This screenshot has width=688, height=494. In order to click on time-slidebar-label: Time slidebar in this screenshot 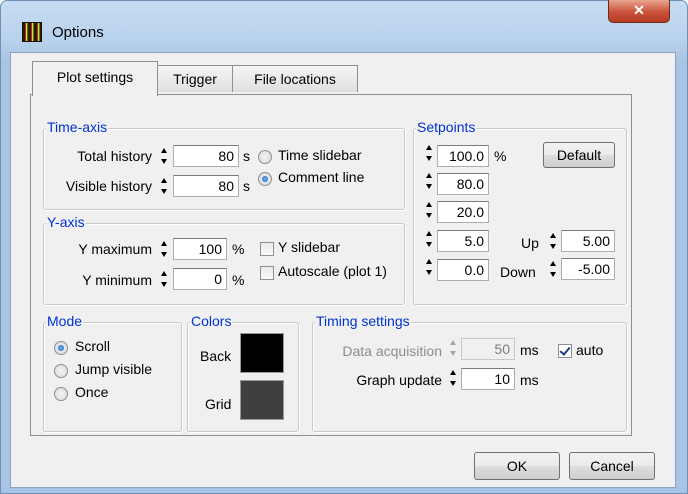, I will do `click(320, 155)`.